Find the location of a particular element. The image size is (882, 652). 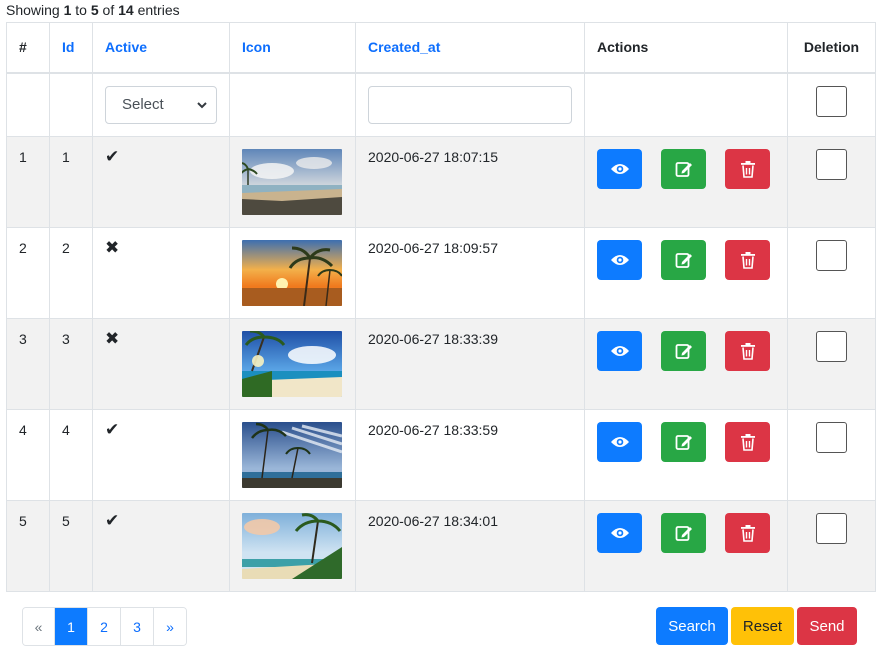

row-created-at: 2020-06-27 18:33:39 is located at coordinates (470, 364).